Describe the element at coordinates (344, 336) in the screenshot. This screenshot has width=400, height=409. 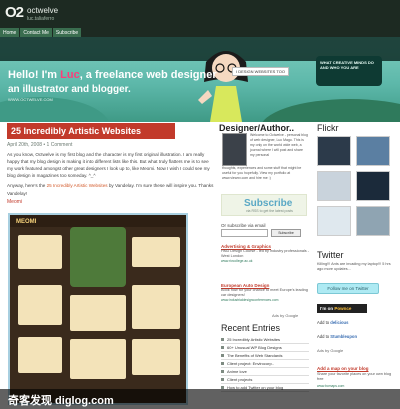
I see `addto-service: Stumbleupon` at that location.